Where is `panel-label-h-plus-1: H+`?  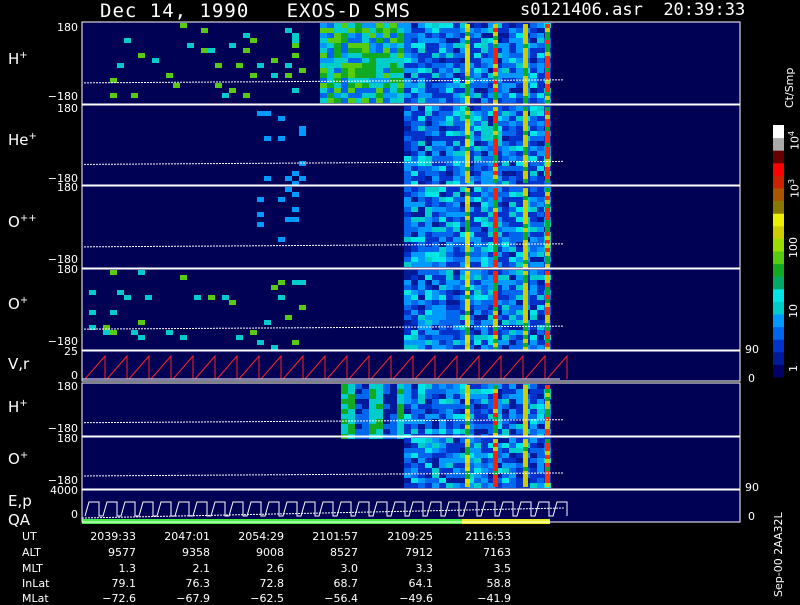
panel-label-h-plus-1: H+ is located at coordinates (18, 59).